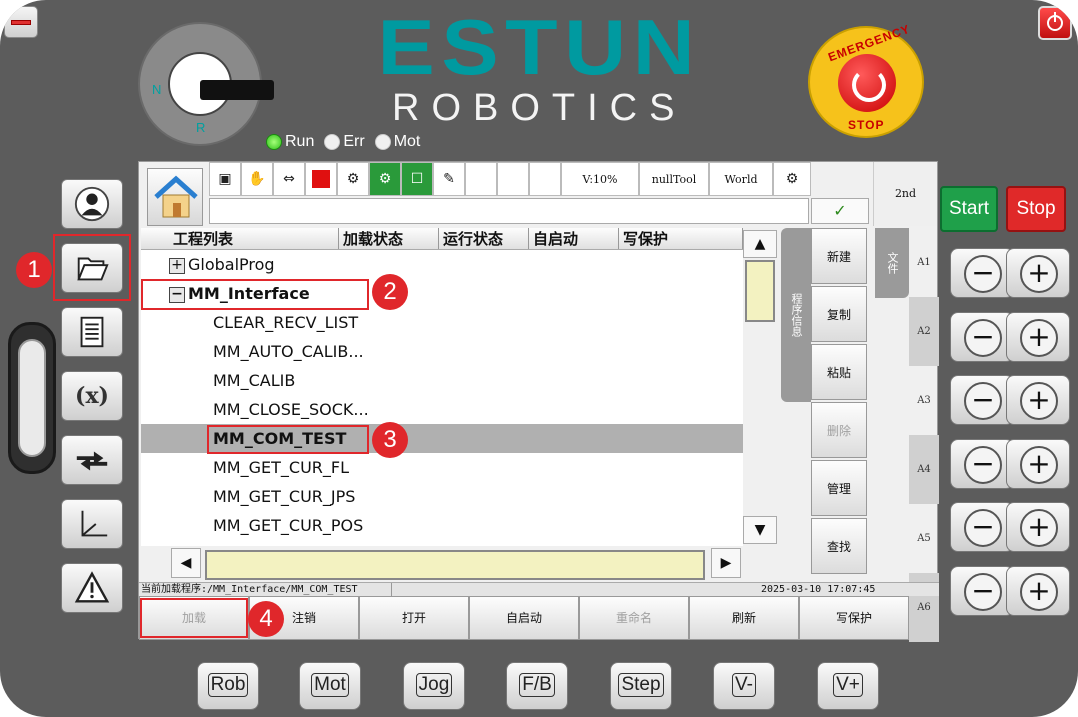 The width and height of the screenshot is (1078, 717). What do you see at coordinates (839, 372) in the screenshot?
I see `paste-button: 粘贴` at bounding box center [839, 372].